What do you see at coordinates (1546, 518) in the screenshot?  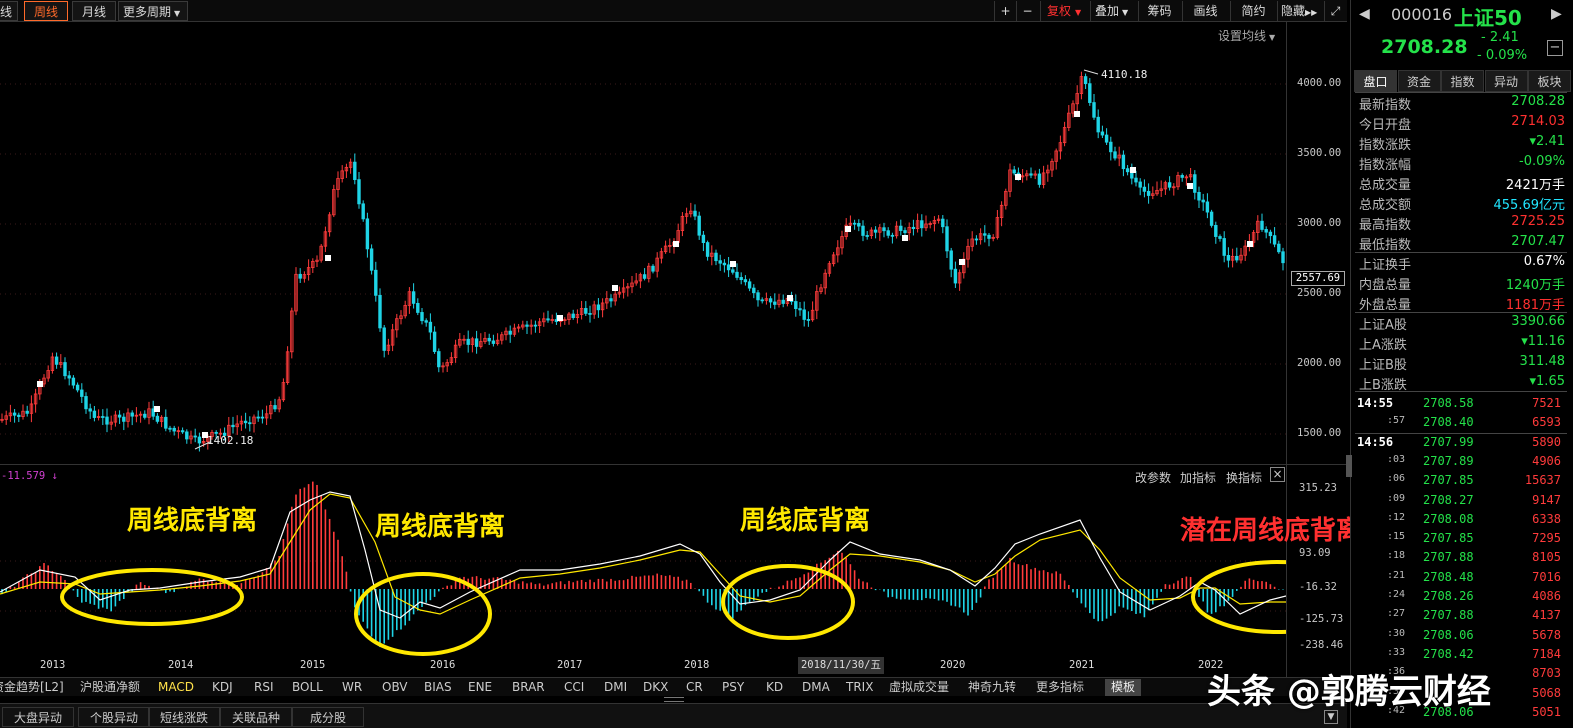 I see `tick-volume: 6338` at bounding box center [1546, 518].